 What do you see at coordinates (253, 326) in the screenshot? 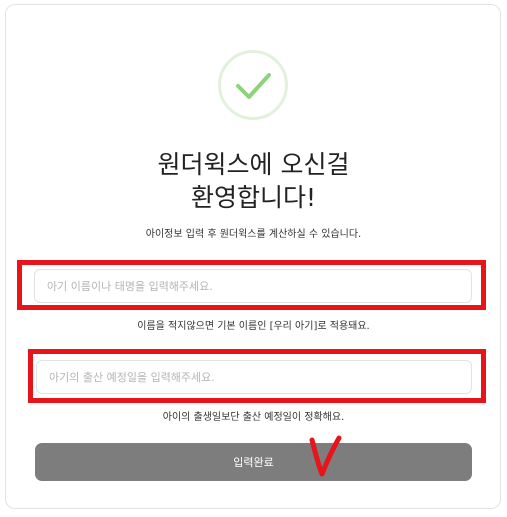
I see `baby-name-hint: 이름을 적지않으면 기본 이름인 [우리 아기]로 적용돼요.` at bounding box center [253, 326].